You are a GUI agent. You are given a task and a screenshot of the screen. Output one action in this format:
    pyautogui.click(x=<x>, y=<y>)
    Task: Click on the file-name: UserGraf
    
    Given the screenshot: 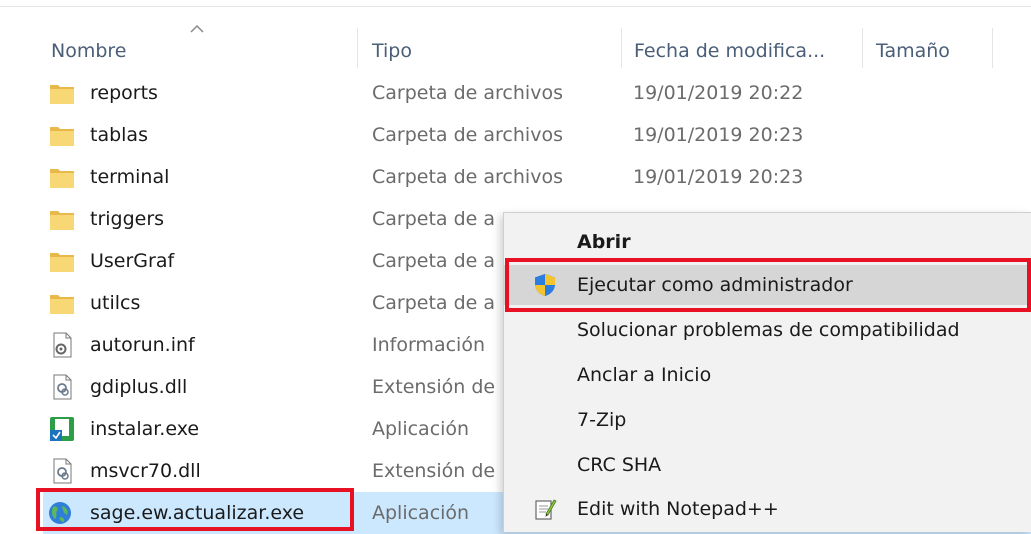 What is the action you would take?
    pyautogui.click(x=132, y=261)
    